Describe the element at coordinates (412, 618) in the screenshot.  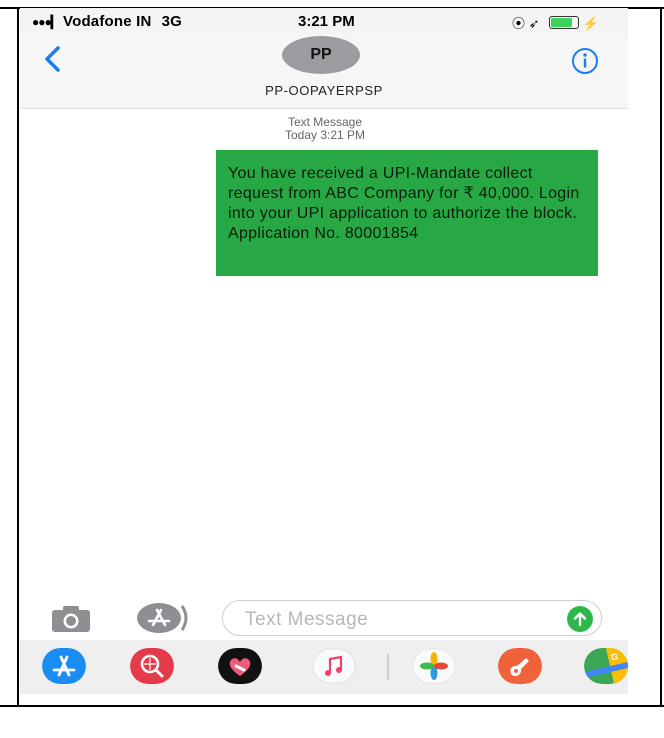
I see `message-input: Text Message` at that location.